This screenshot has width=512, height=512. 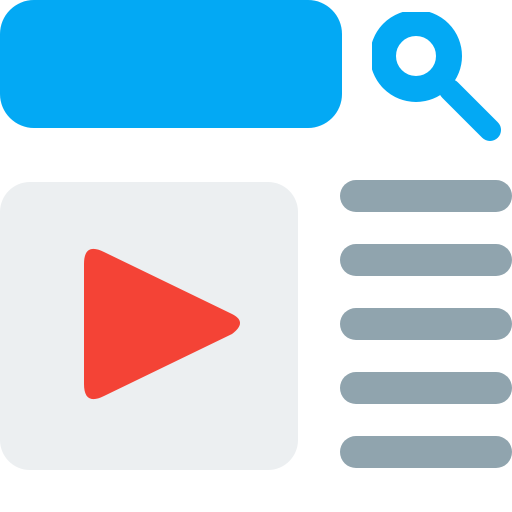 I want to click on play-button, so click(x=163, y=326).